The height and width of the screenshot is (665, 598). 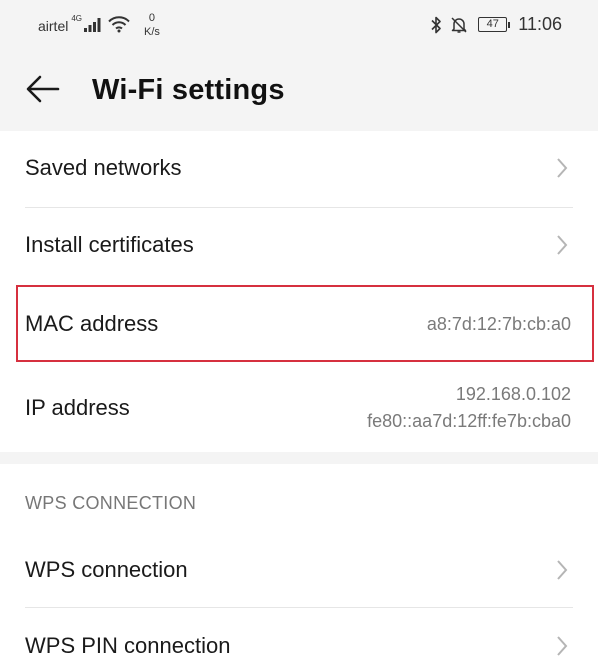 I want to click on ipv6-address: fe80::aa7d:12ff:fe7b:cba0, so click(x=469, y=421).